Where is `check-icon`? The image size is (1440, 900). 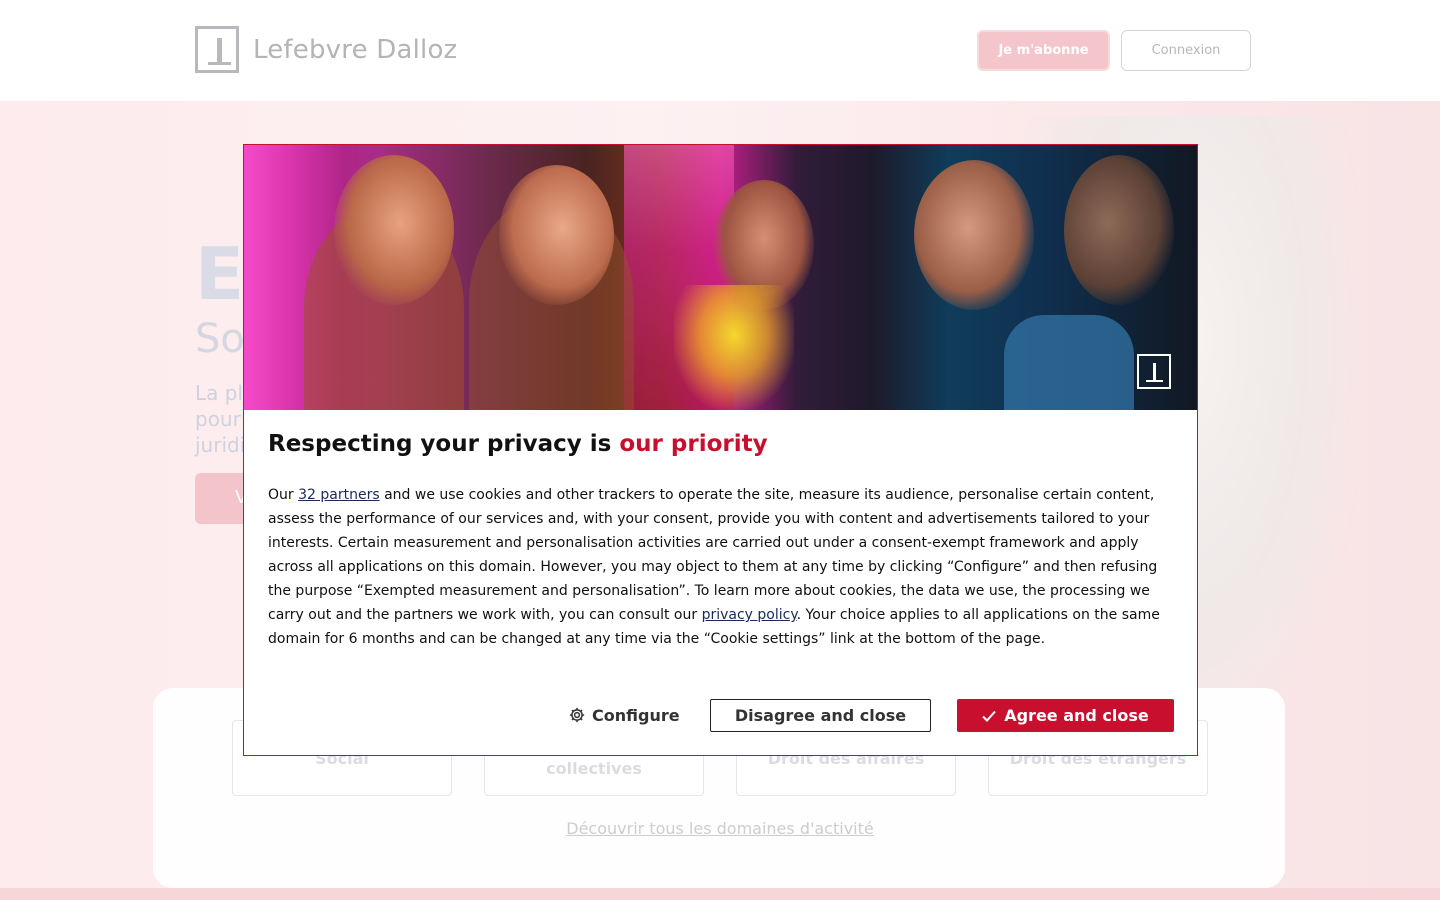 check-icon is located at coordinates (989, 716).